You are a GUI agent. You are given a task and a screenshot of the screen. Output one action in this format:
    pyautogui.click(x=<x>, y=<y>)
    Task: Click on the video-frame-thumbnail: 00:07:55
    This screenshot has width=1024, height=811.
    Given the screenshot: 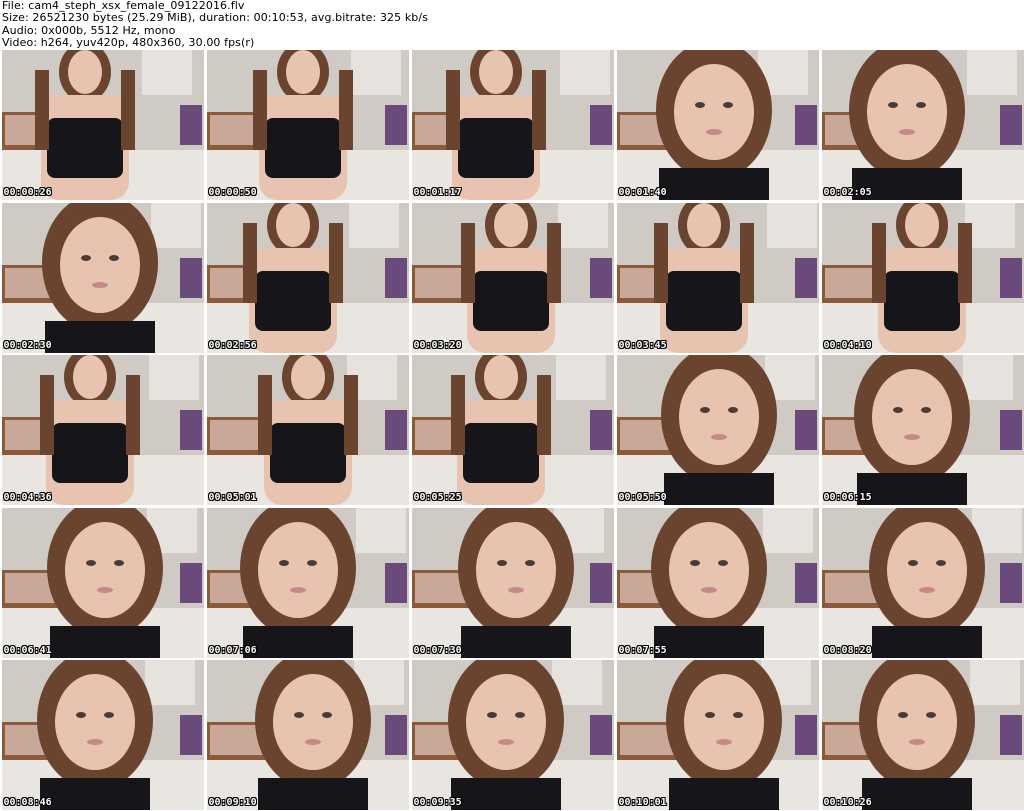 What is the action you would take?
    pyautogui.click(x=717, y=582)
    